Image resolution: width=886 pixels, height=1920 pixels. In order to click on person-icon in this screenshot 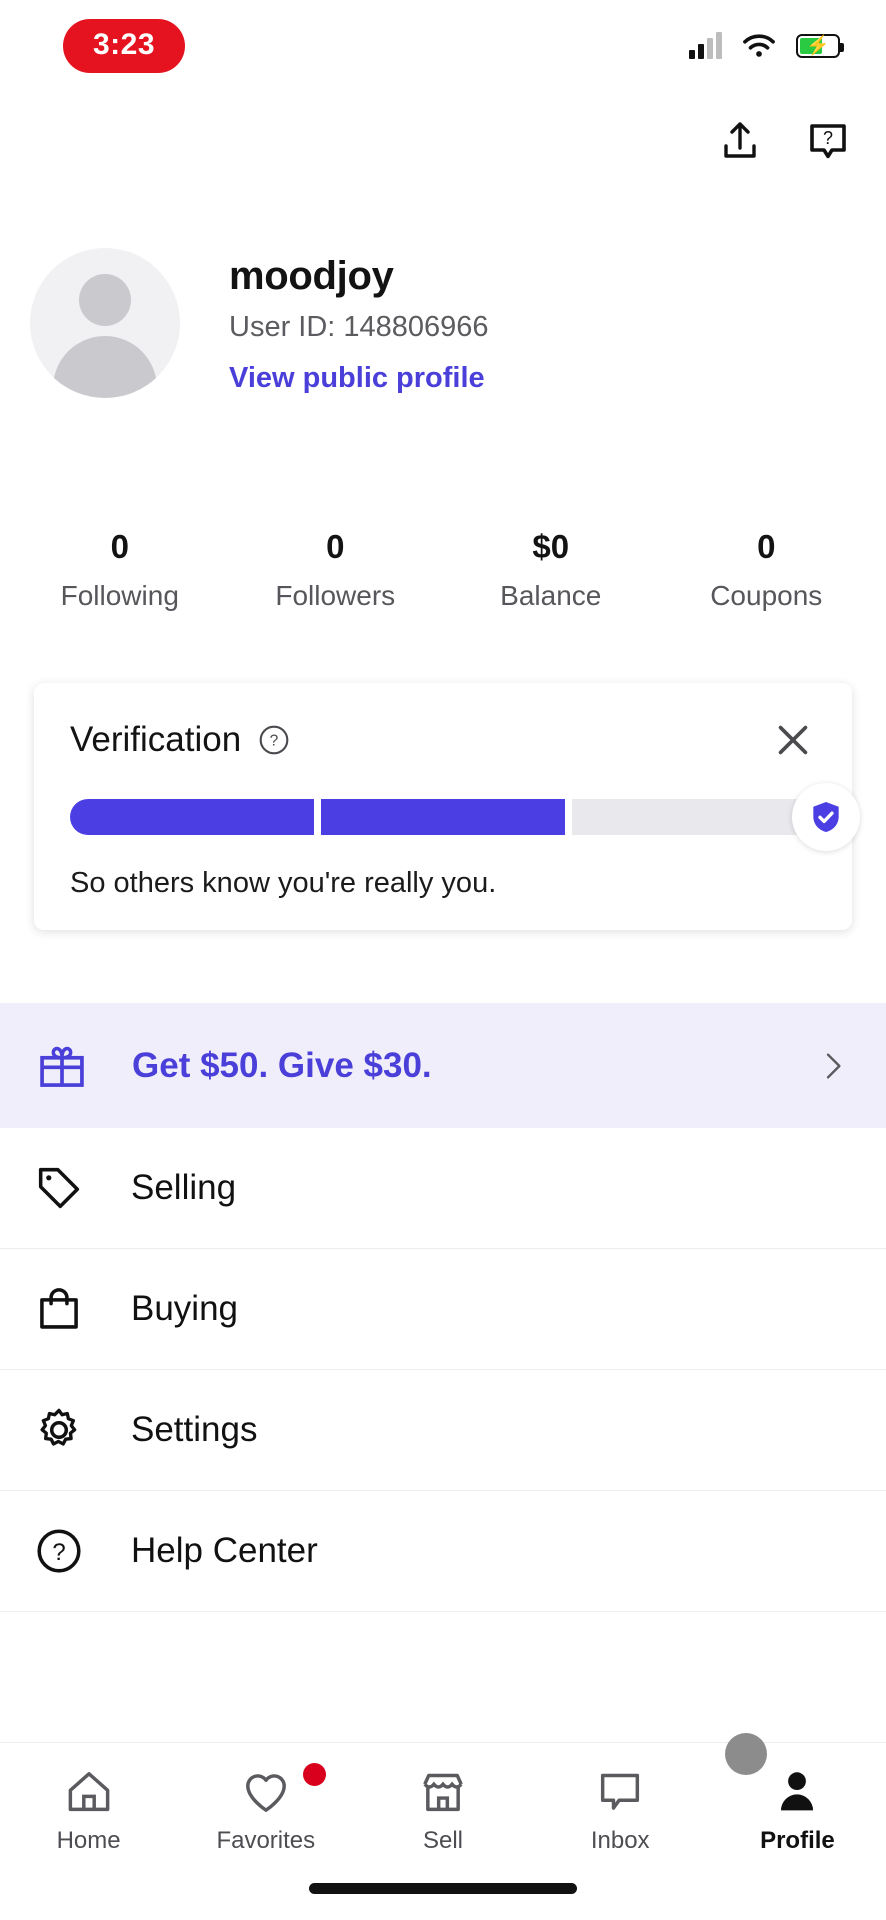, I will do `click(797, 1792)`.